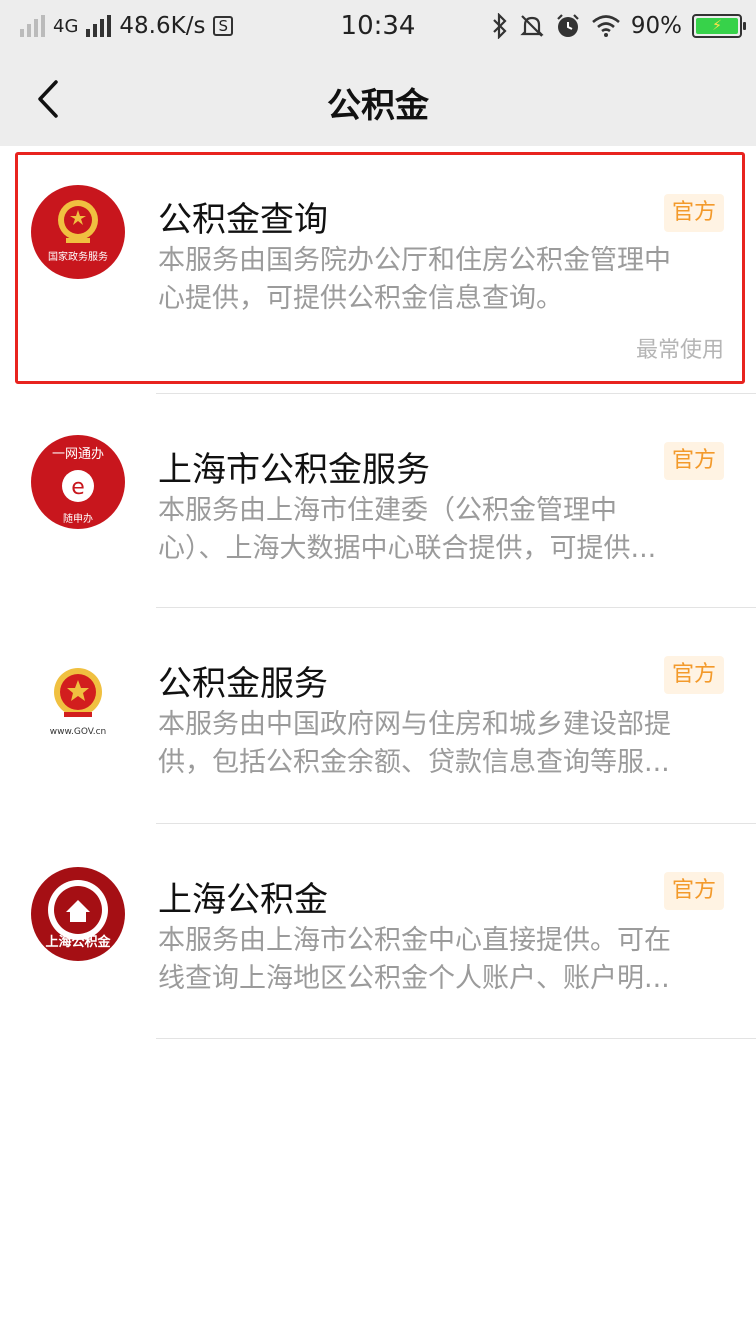  I want to click on bluetooth-icon, so click(500, 26).